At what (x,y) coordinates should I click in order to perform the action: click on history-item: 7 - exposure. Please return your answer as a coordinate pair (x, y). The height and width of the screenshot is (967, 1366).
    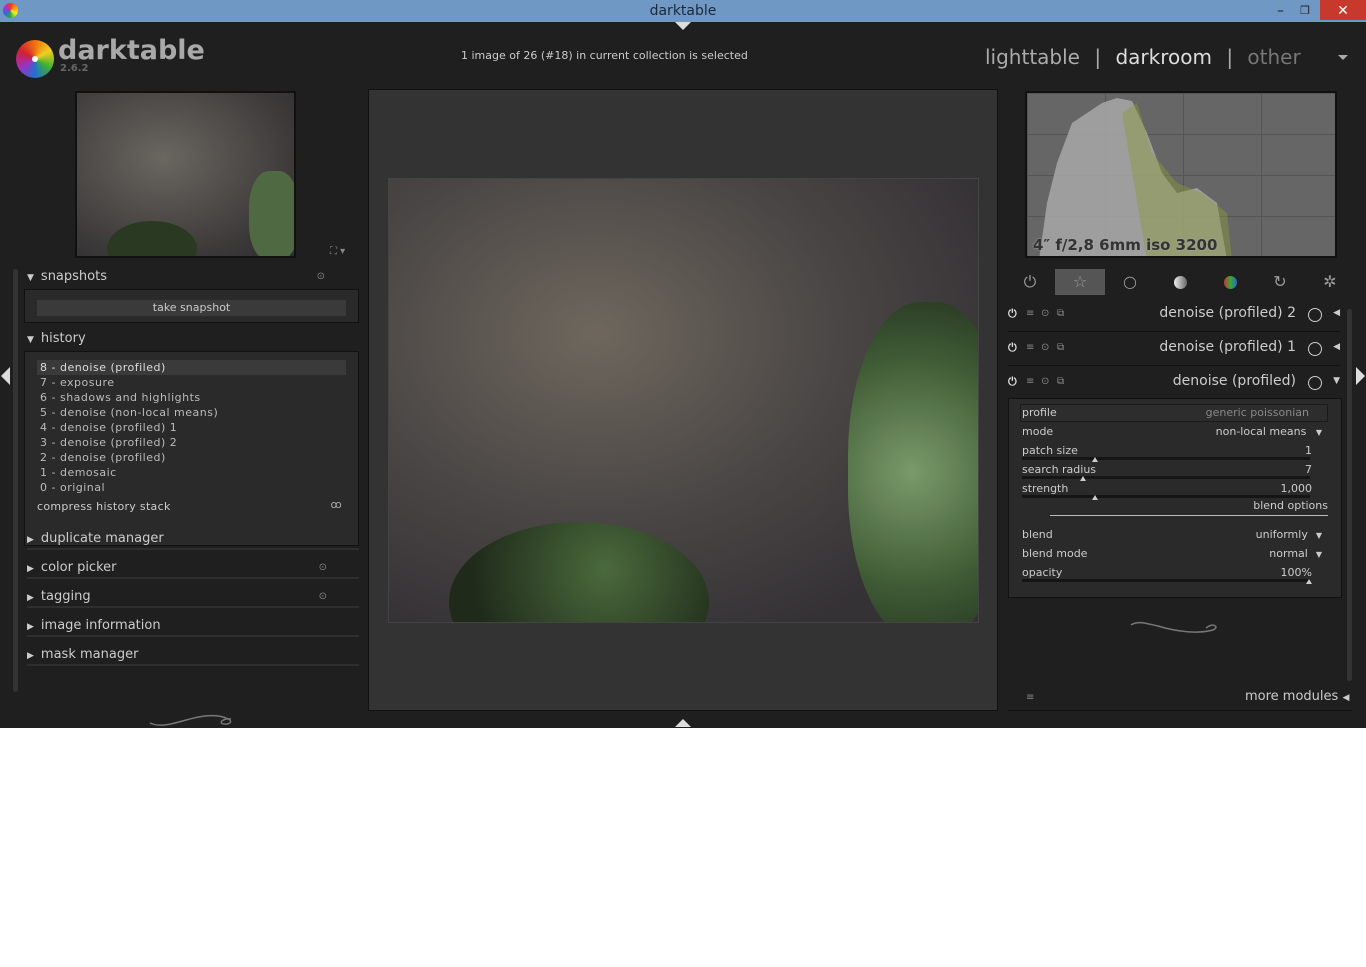
    Looking at the image, I should click on (191, 382).